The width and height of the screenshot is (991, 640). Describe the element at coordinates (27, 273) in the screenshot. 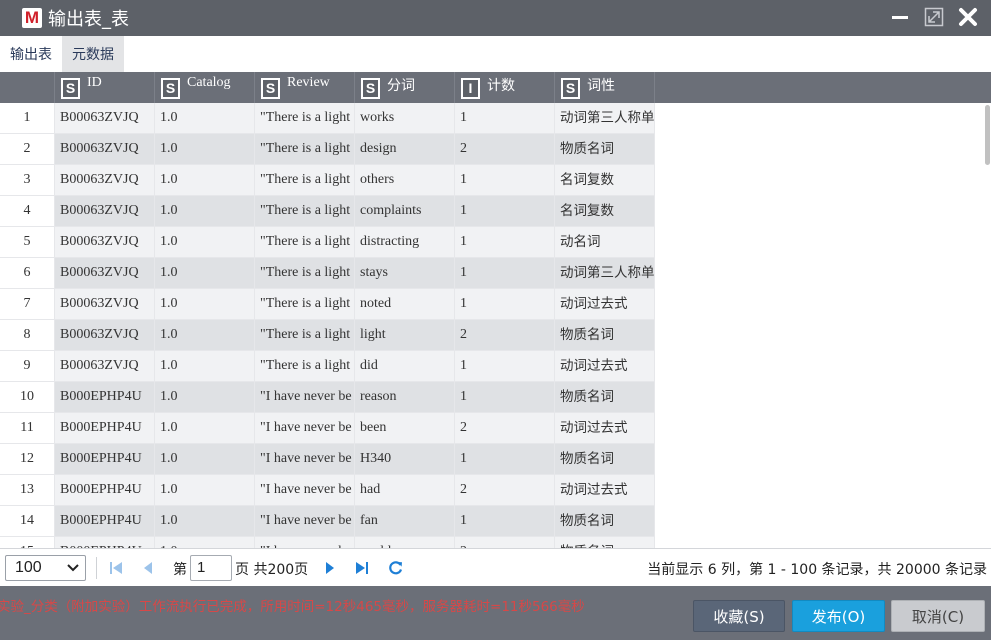

I see `row-number: 6` at that location.